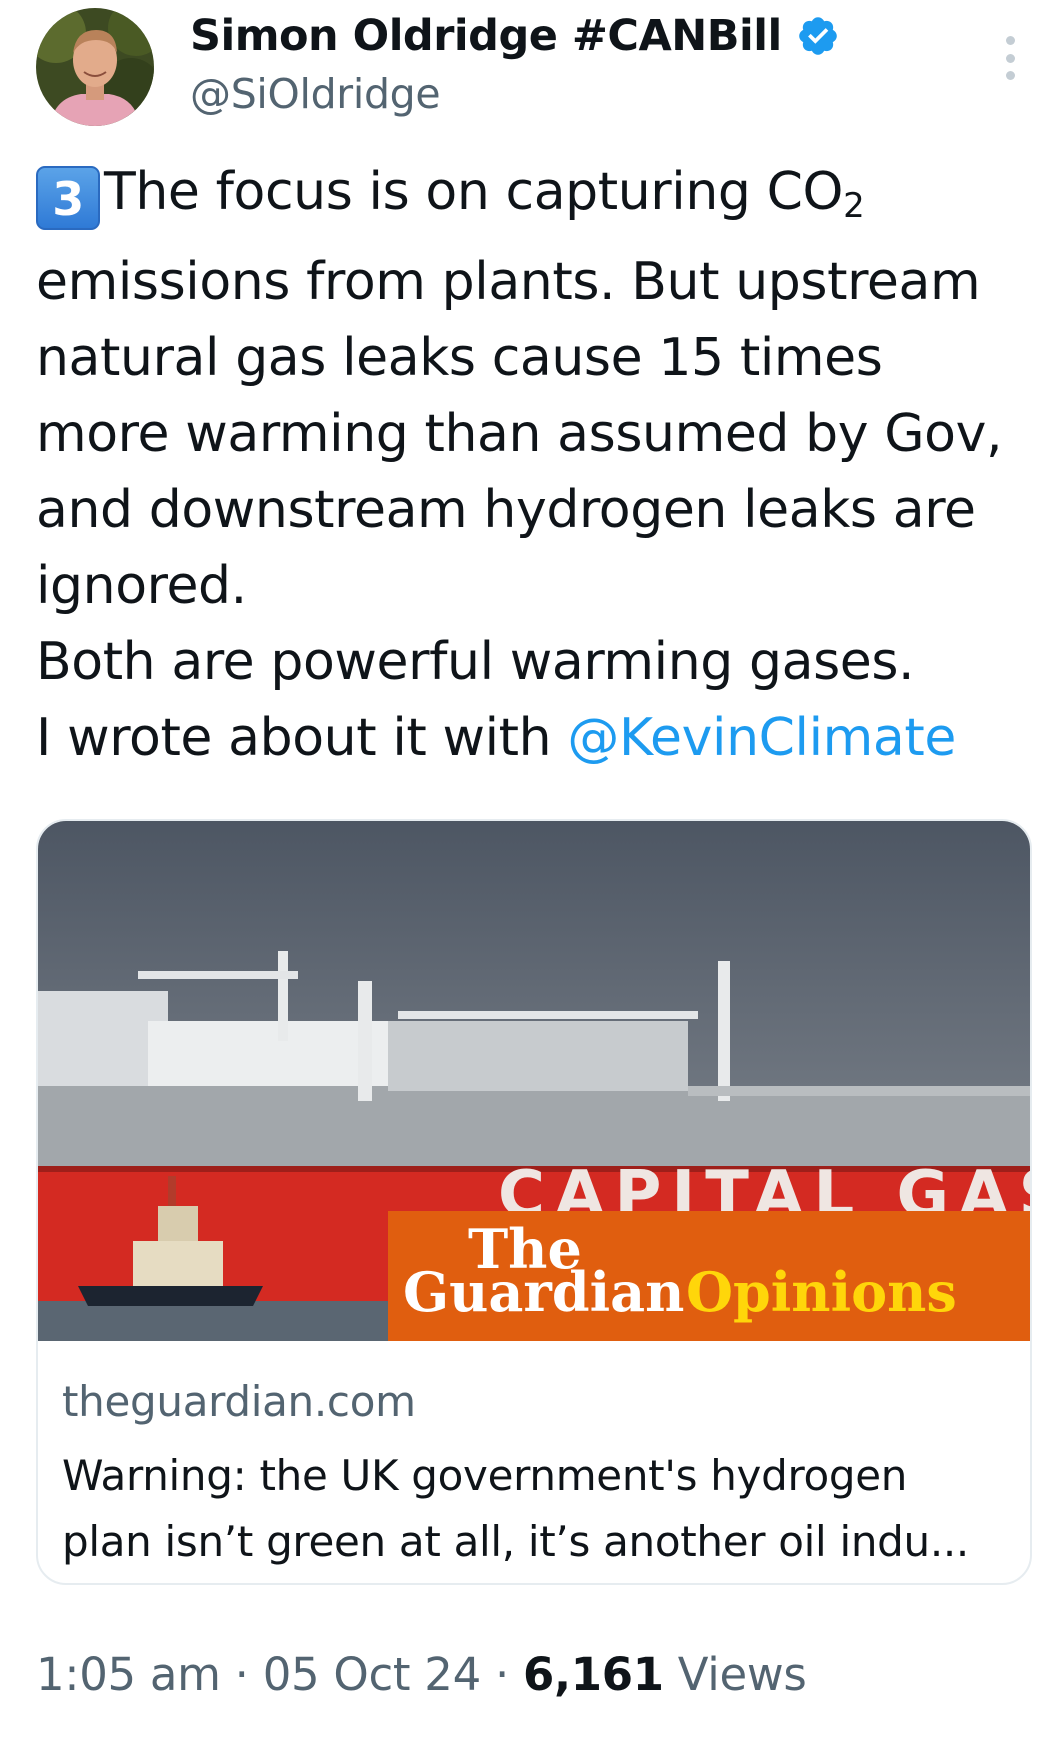 This screenshot has height=1743, width=1042. What do you see at coordinates (854, 206) in the screenshot?
I see `subscript-two: 2` at bounding box center [854, 206].